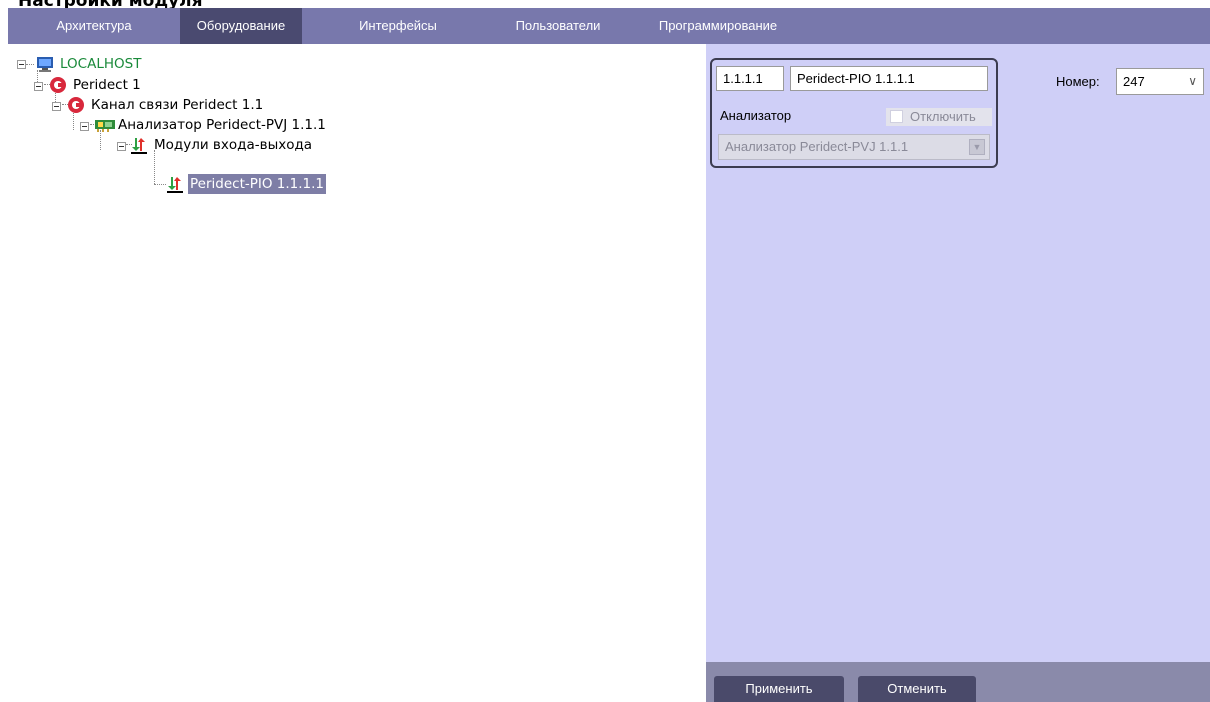 The image size is (1210, 702). What do you see at coordinates (817, 146) in the screenshot?
I see `analyzer-select-value: Анализатор Peridect-PVJ 1.1.1` at bounding box center [817, 146].